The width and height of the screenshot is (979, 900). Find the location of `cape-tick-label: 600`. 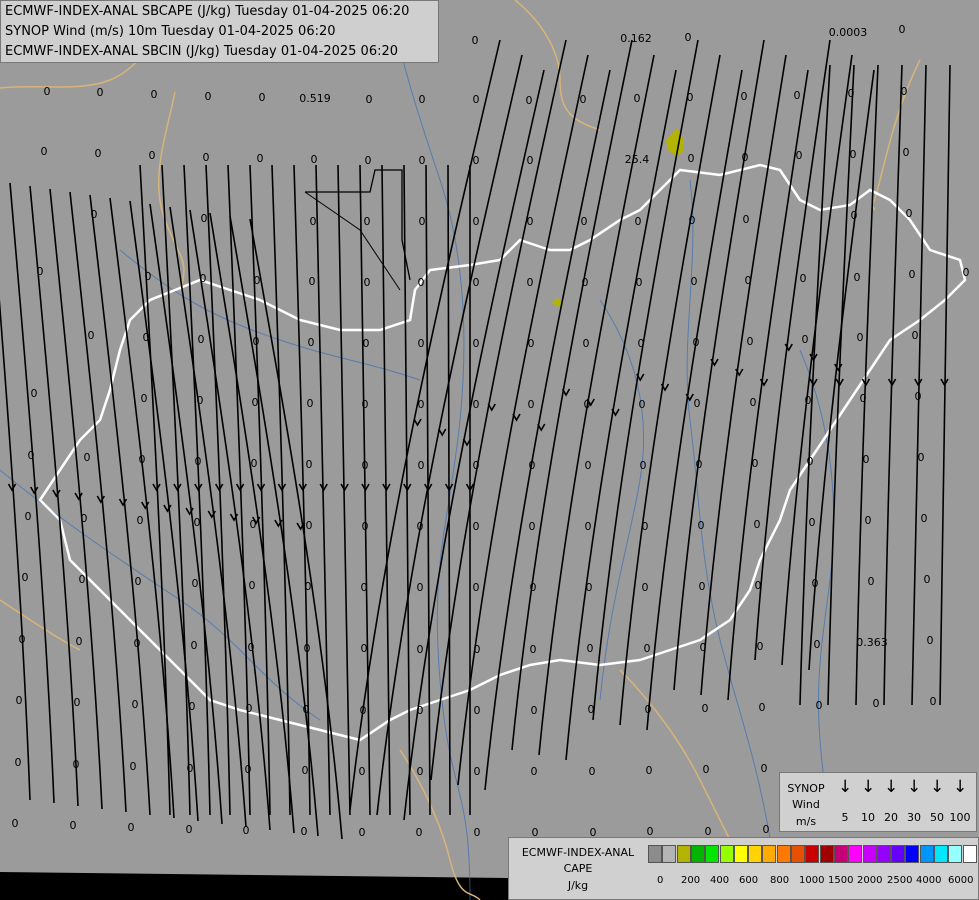

cape-tick-label: 600 is located at coordinates (749, 880).